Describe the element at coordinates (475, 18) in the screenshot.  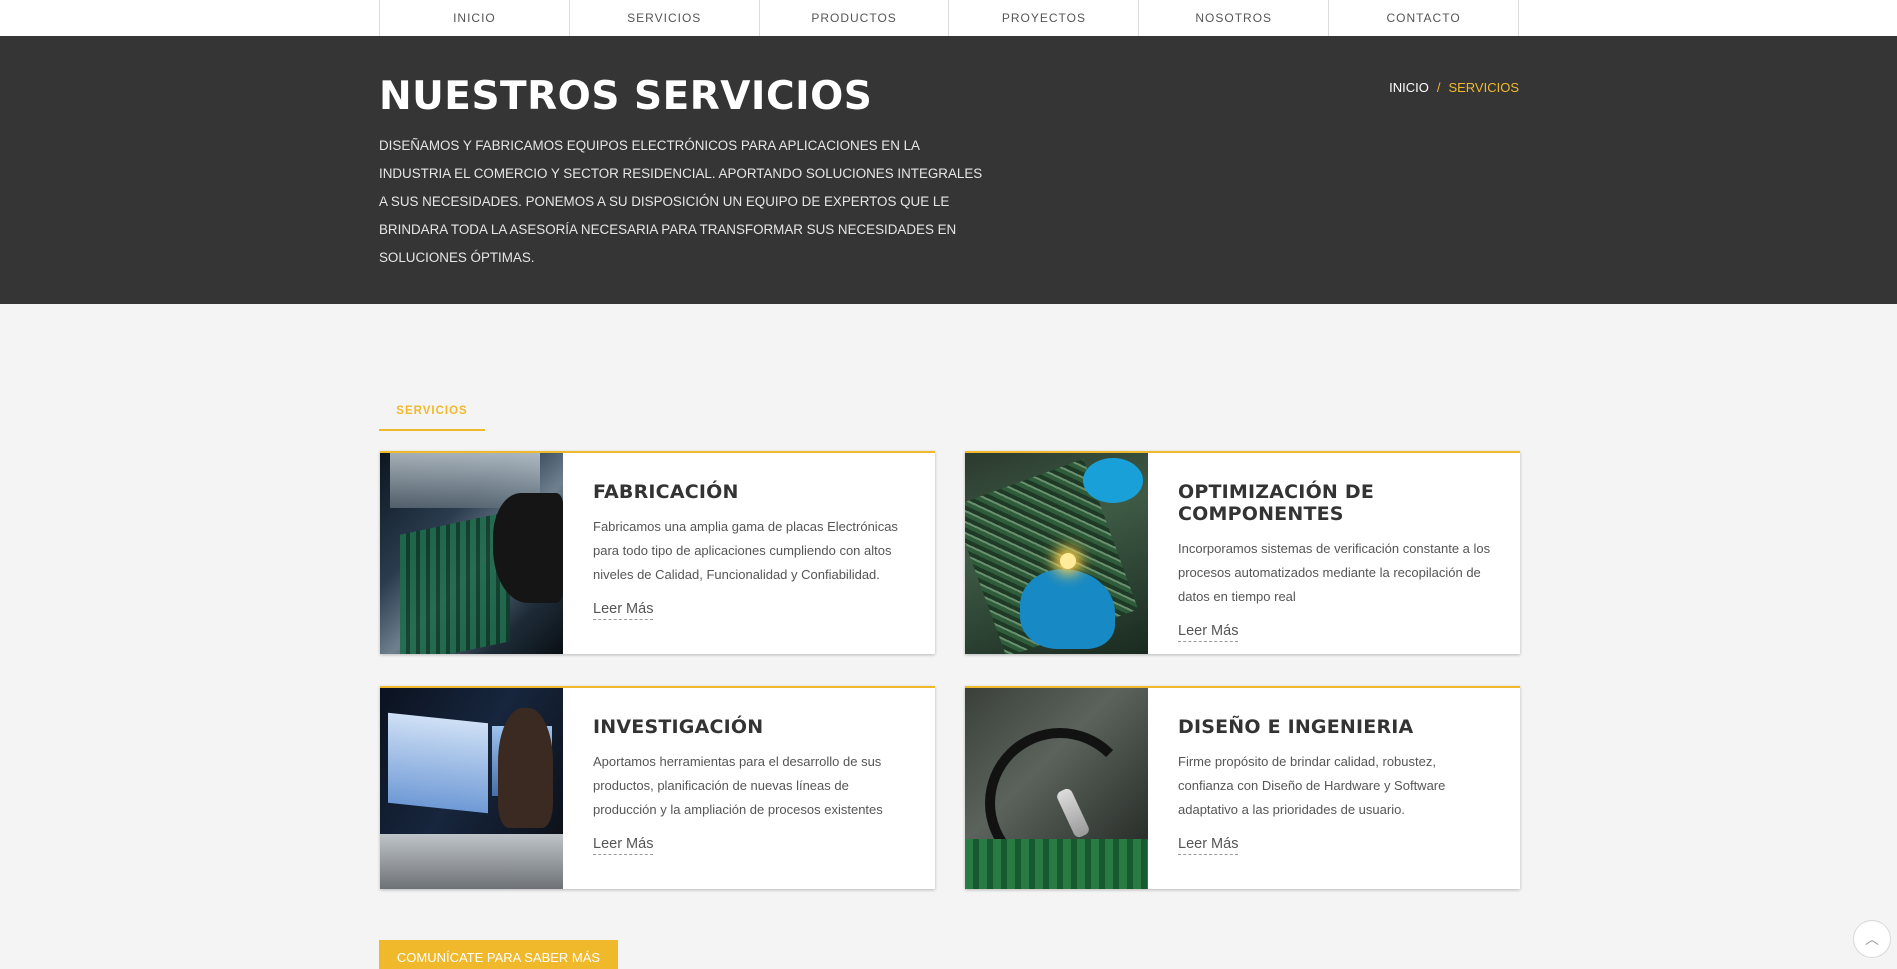
I see `nav-item-inicio: INICIO` at that location.